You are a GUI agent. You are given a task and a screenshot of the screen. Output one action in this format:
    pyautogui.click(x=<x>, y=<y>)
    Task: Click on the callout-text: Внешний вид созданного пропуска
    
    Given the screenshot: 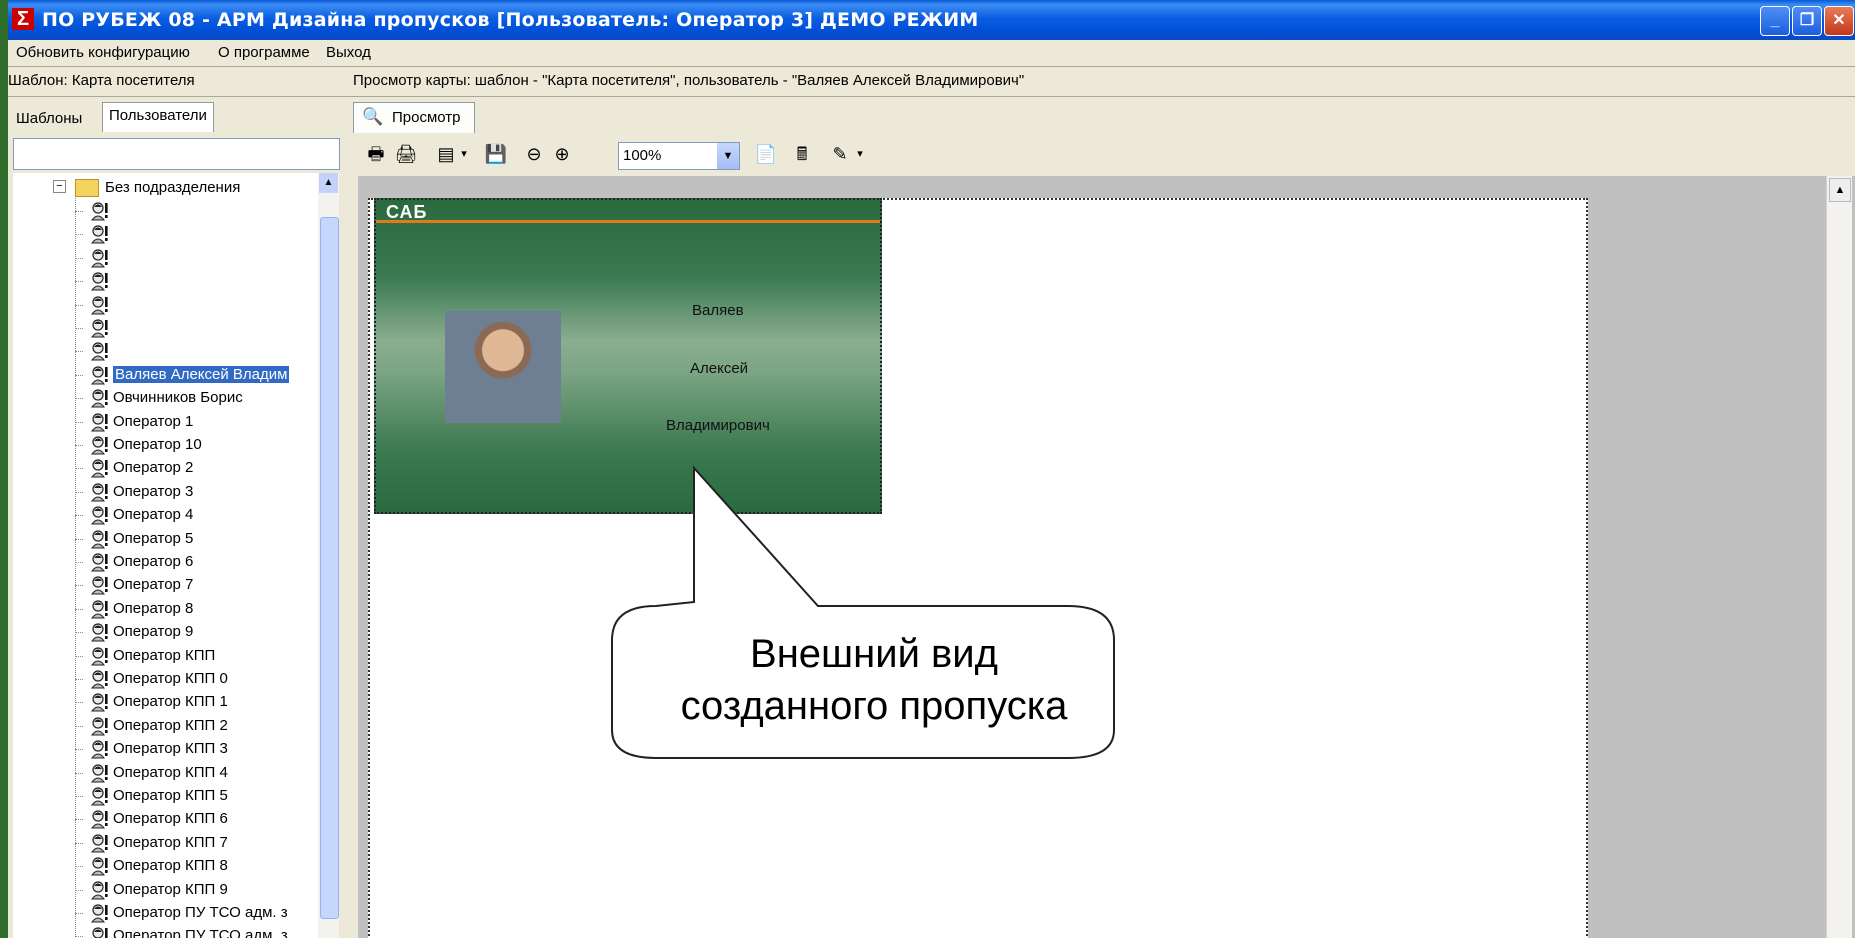 What is the action you would take?
    pyautogui.click(x=874, y=680)
    